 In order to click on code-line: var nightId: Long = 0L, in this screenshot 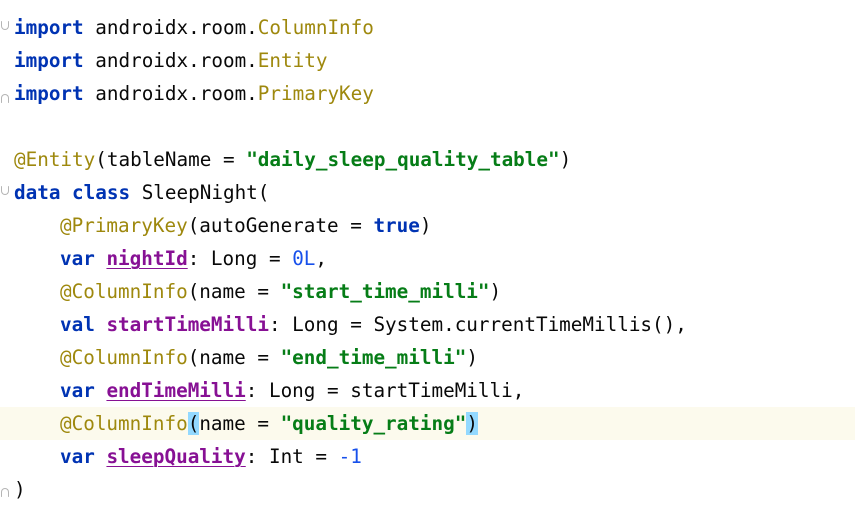, I will do `click(434, 258)`.